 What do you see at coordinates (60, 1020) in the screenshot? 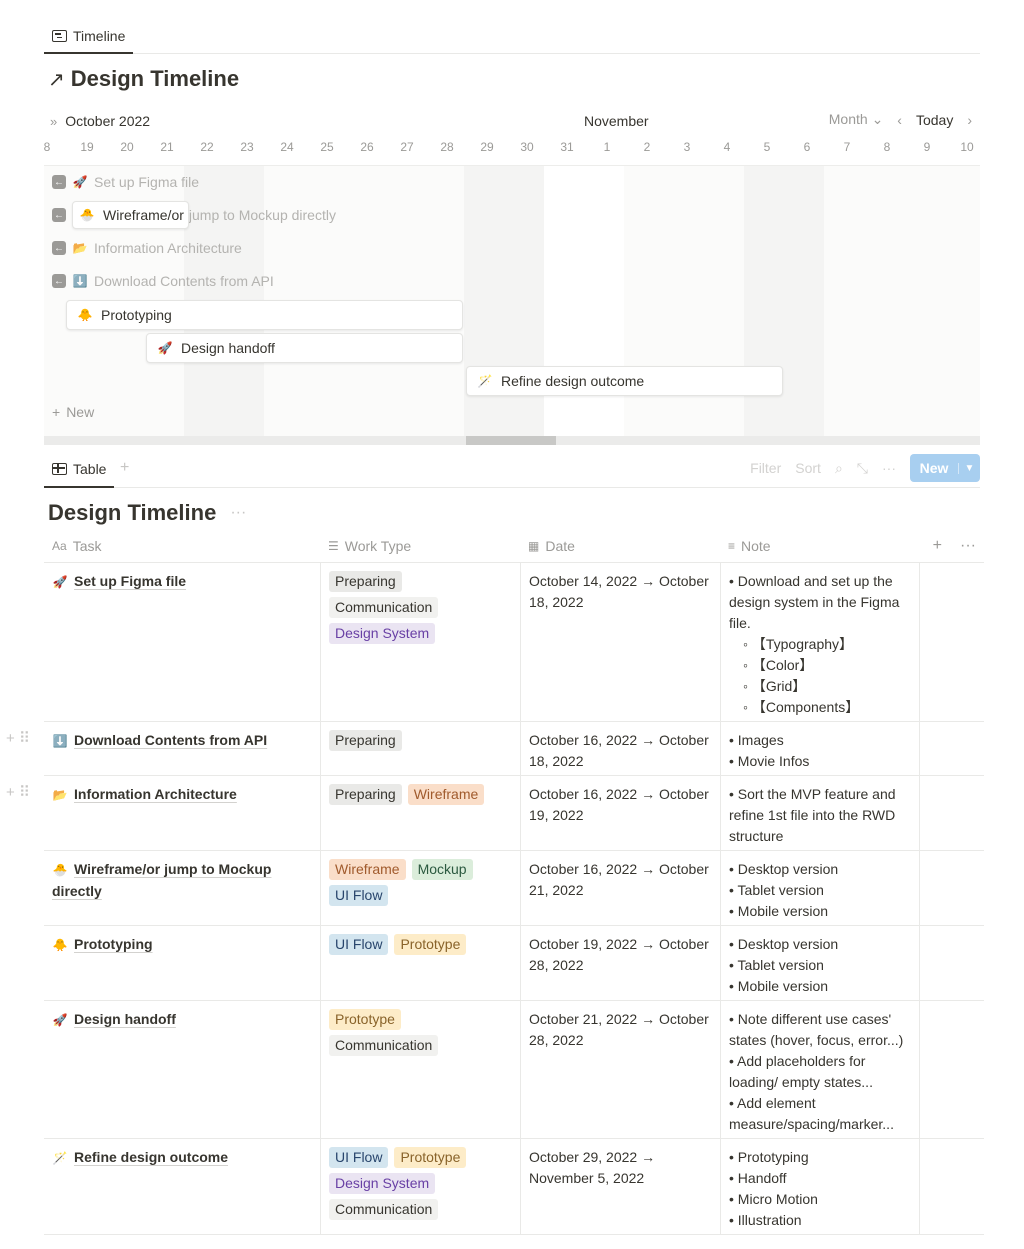
I see `rocket-icon: 🚀` at bounding box center [60, 1020].